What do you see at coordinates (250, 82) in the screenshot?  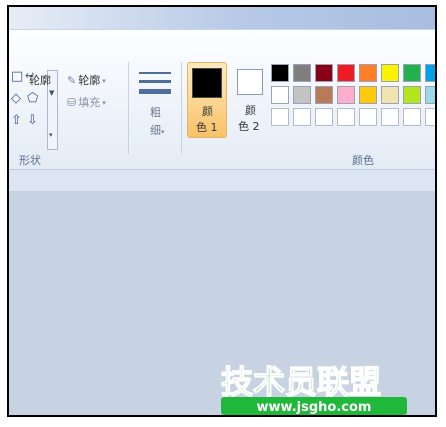 I see `color2-swatch` at bounding box center [250, 82].